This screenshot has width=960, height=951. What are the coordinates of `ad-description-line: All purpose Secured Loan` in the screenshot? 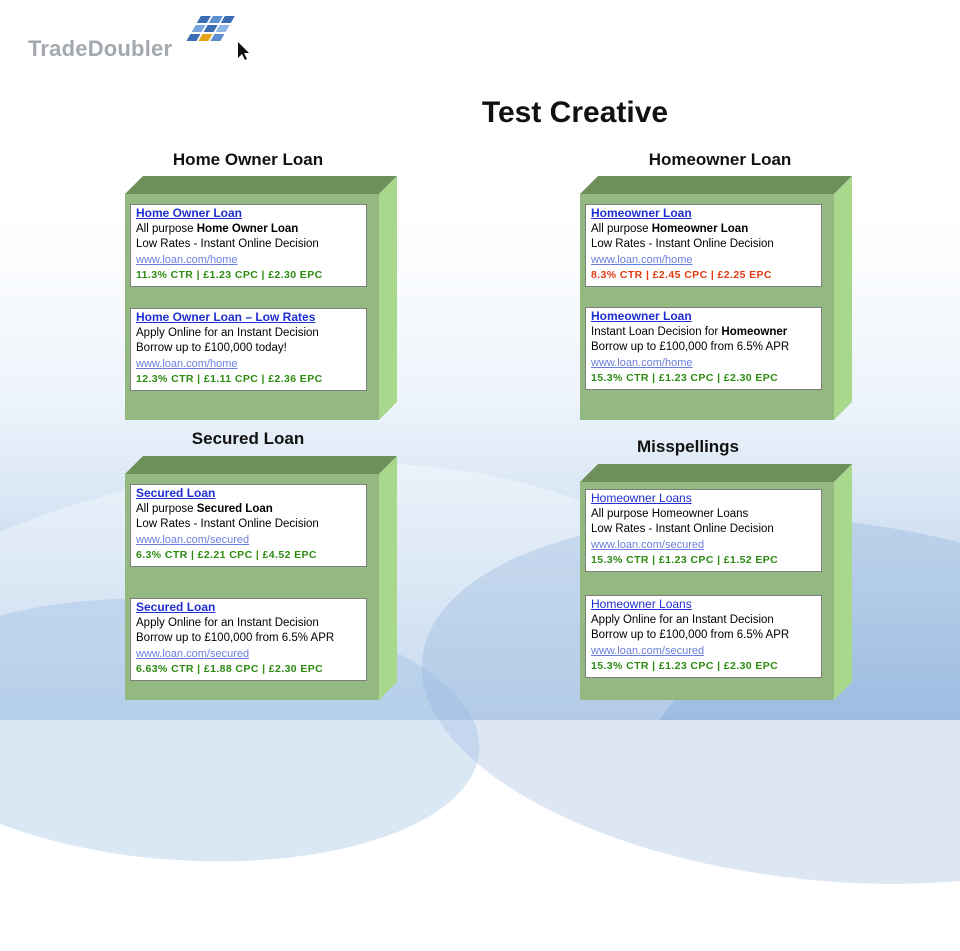 It's located at (204, 508).